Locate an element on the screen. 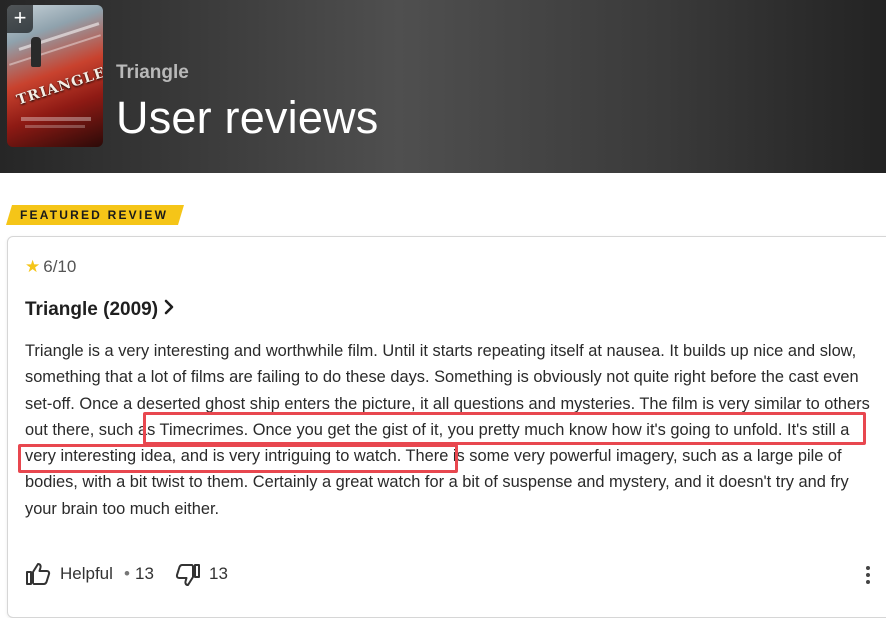  poster-figure is located at coordinates (36, 52).